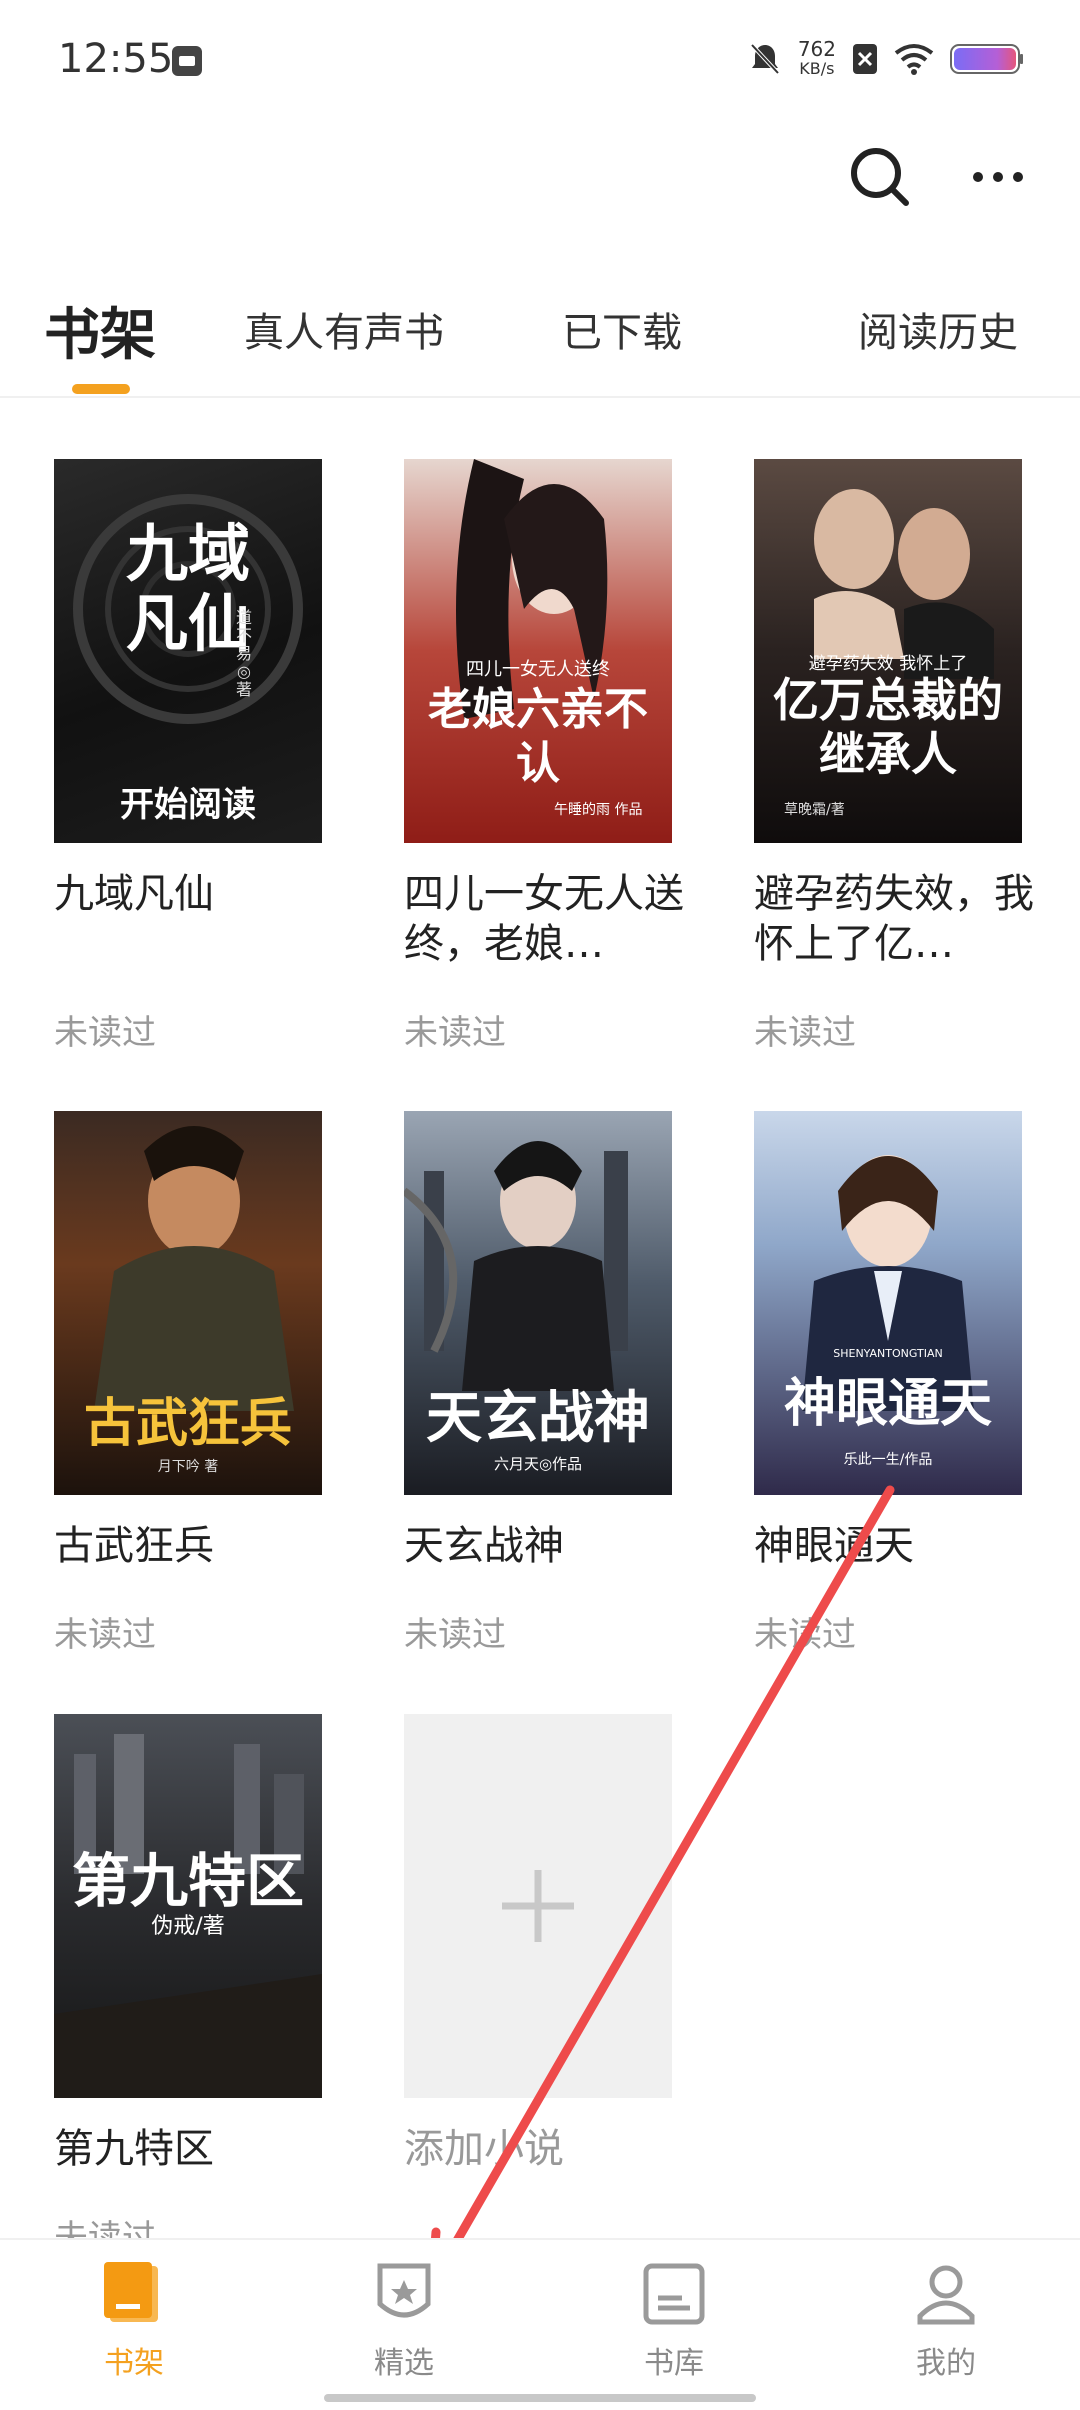 This screenshot has width=1080, height=2410. What do you see at coordinates (404, 2290) in the screenshot?
I see `featured-badge-icon` at bounding box center [404, 2290].